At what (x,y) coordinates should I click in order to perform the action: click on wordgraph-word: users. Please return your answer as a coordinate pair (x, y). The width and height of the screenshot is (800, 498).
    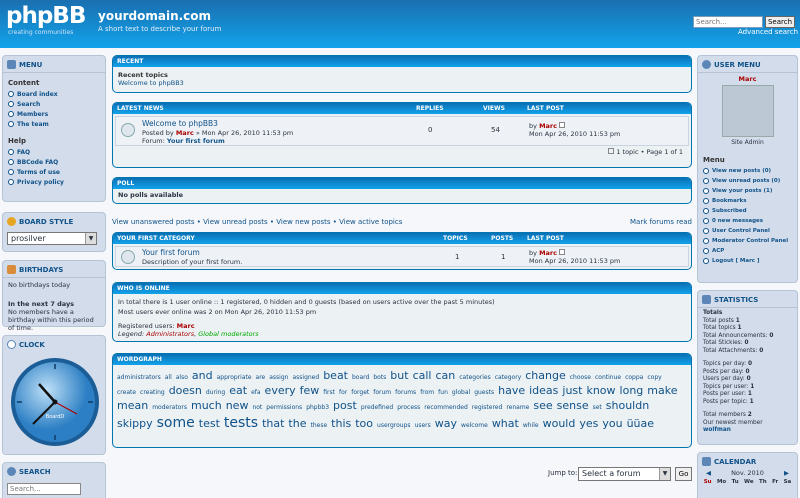
    Looking at the image, I should click on (423, 426).